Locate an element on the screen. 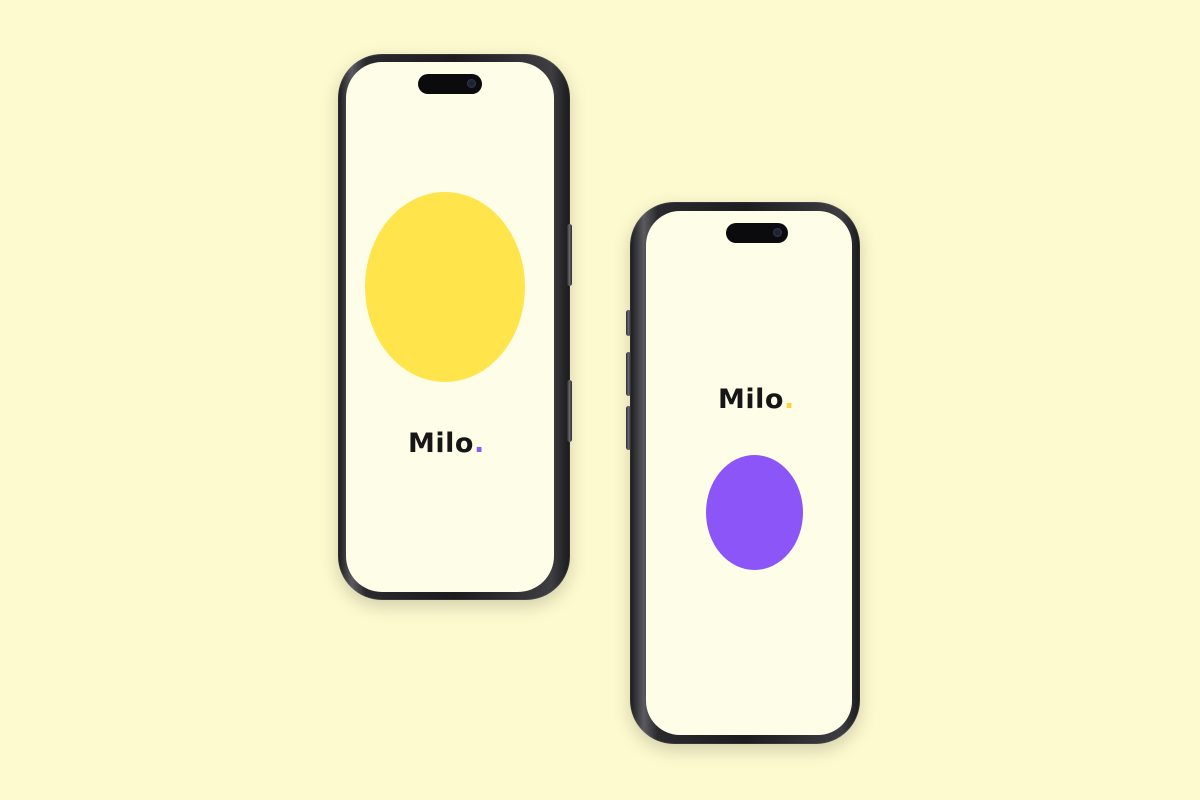 This screenshot has width=1200, height=800. power-button-icon is located at coordinates (569, 411).